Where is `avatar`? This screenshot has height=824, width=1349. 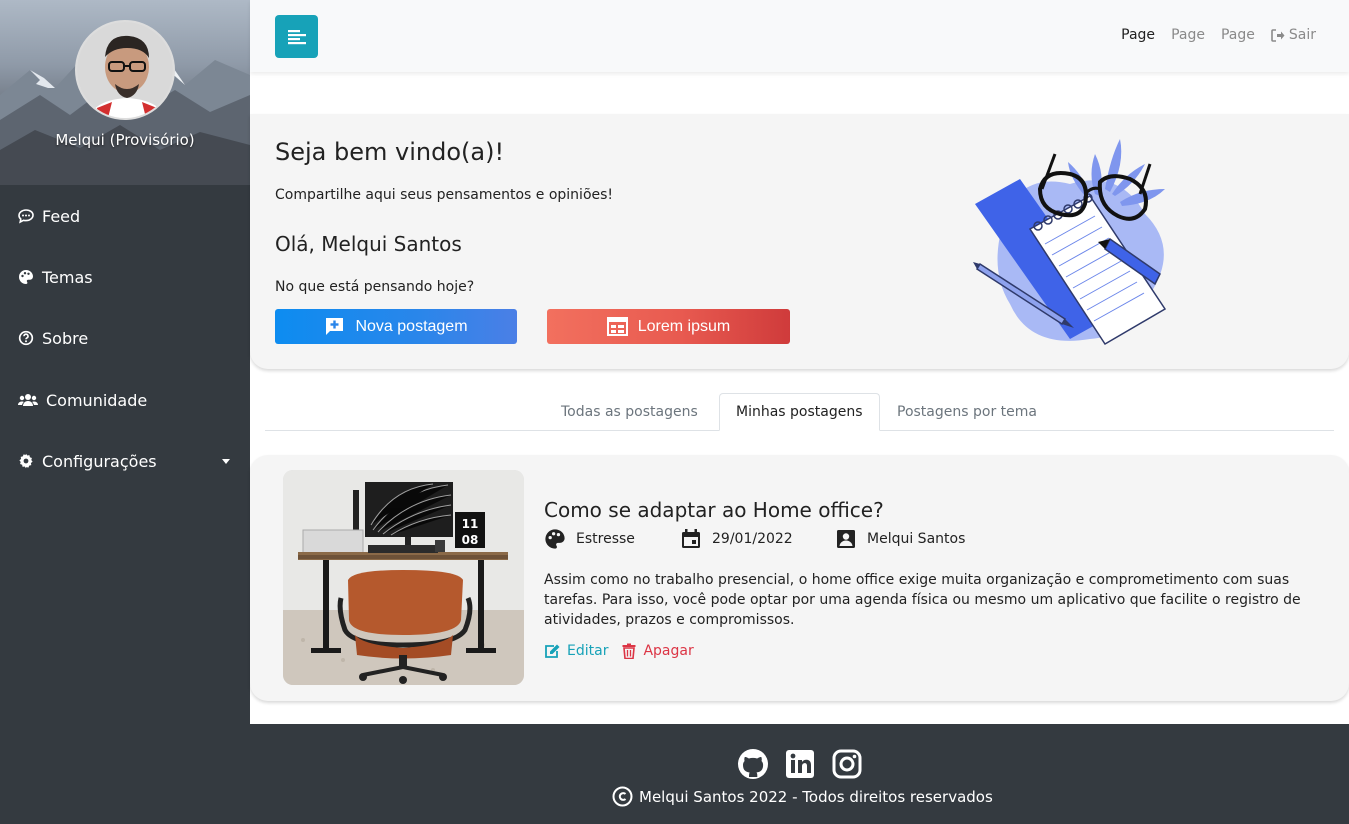 avatar is located at coordinates (125, 70).